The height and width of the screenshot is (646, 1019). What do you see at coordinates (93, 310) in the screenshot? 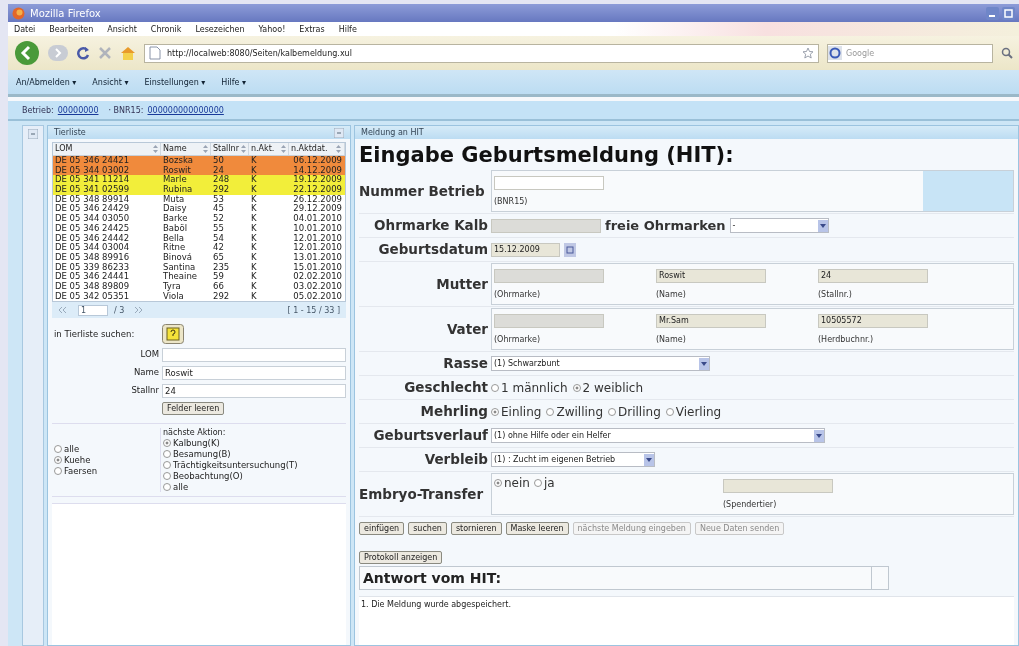
I see `page-field: 1` at bounding box center [93, 310].